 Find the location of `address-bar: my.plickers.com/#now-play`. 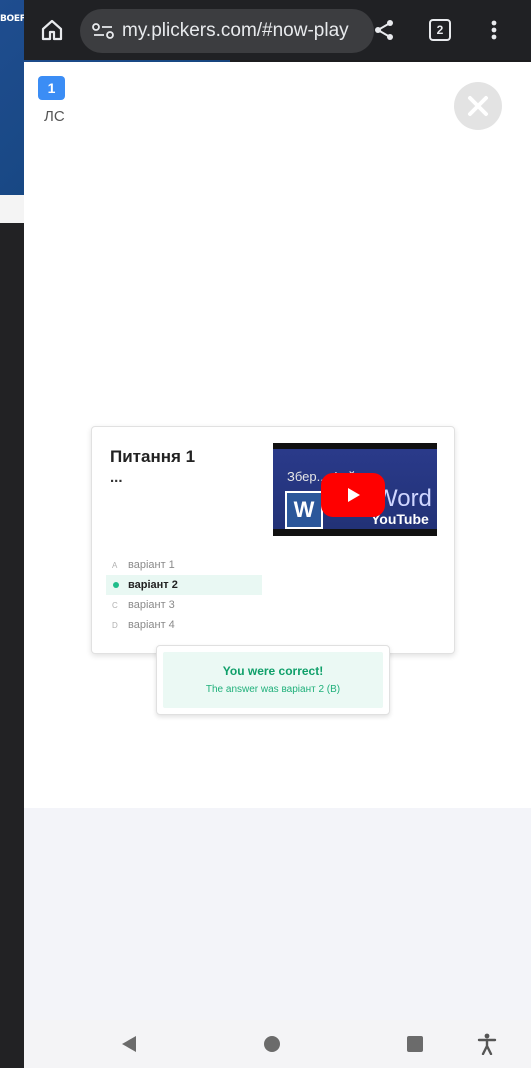

address-bar: my.plickers.com/#now-play is located at coordinates (227, 31).